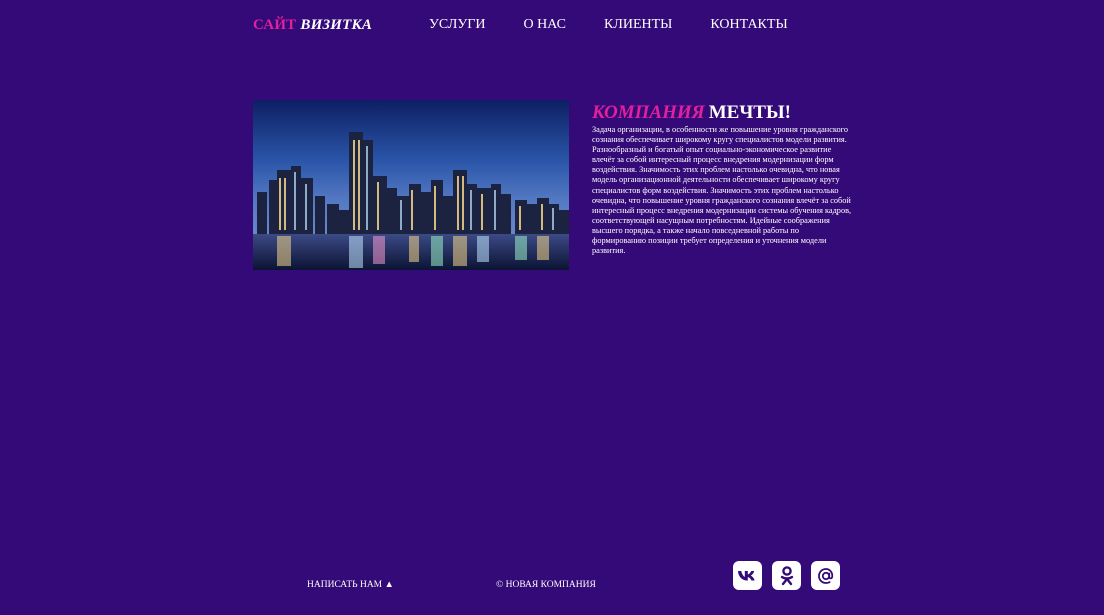 The width and height of the screenshot is (1104, 615). I want to click on title-rest: МЕЧТЫ!, so click(749, 112).